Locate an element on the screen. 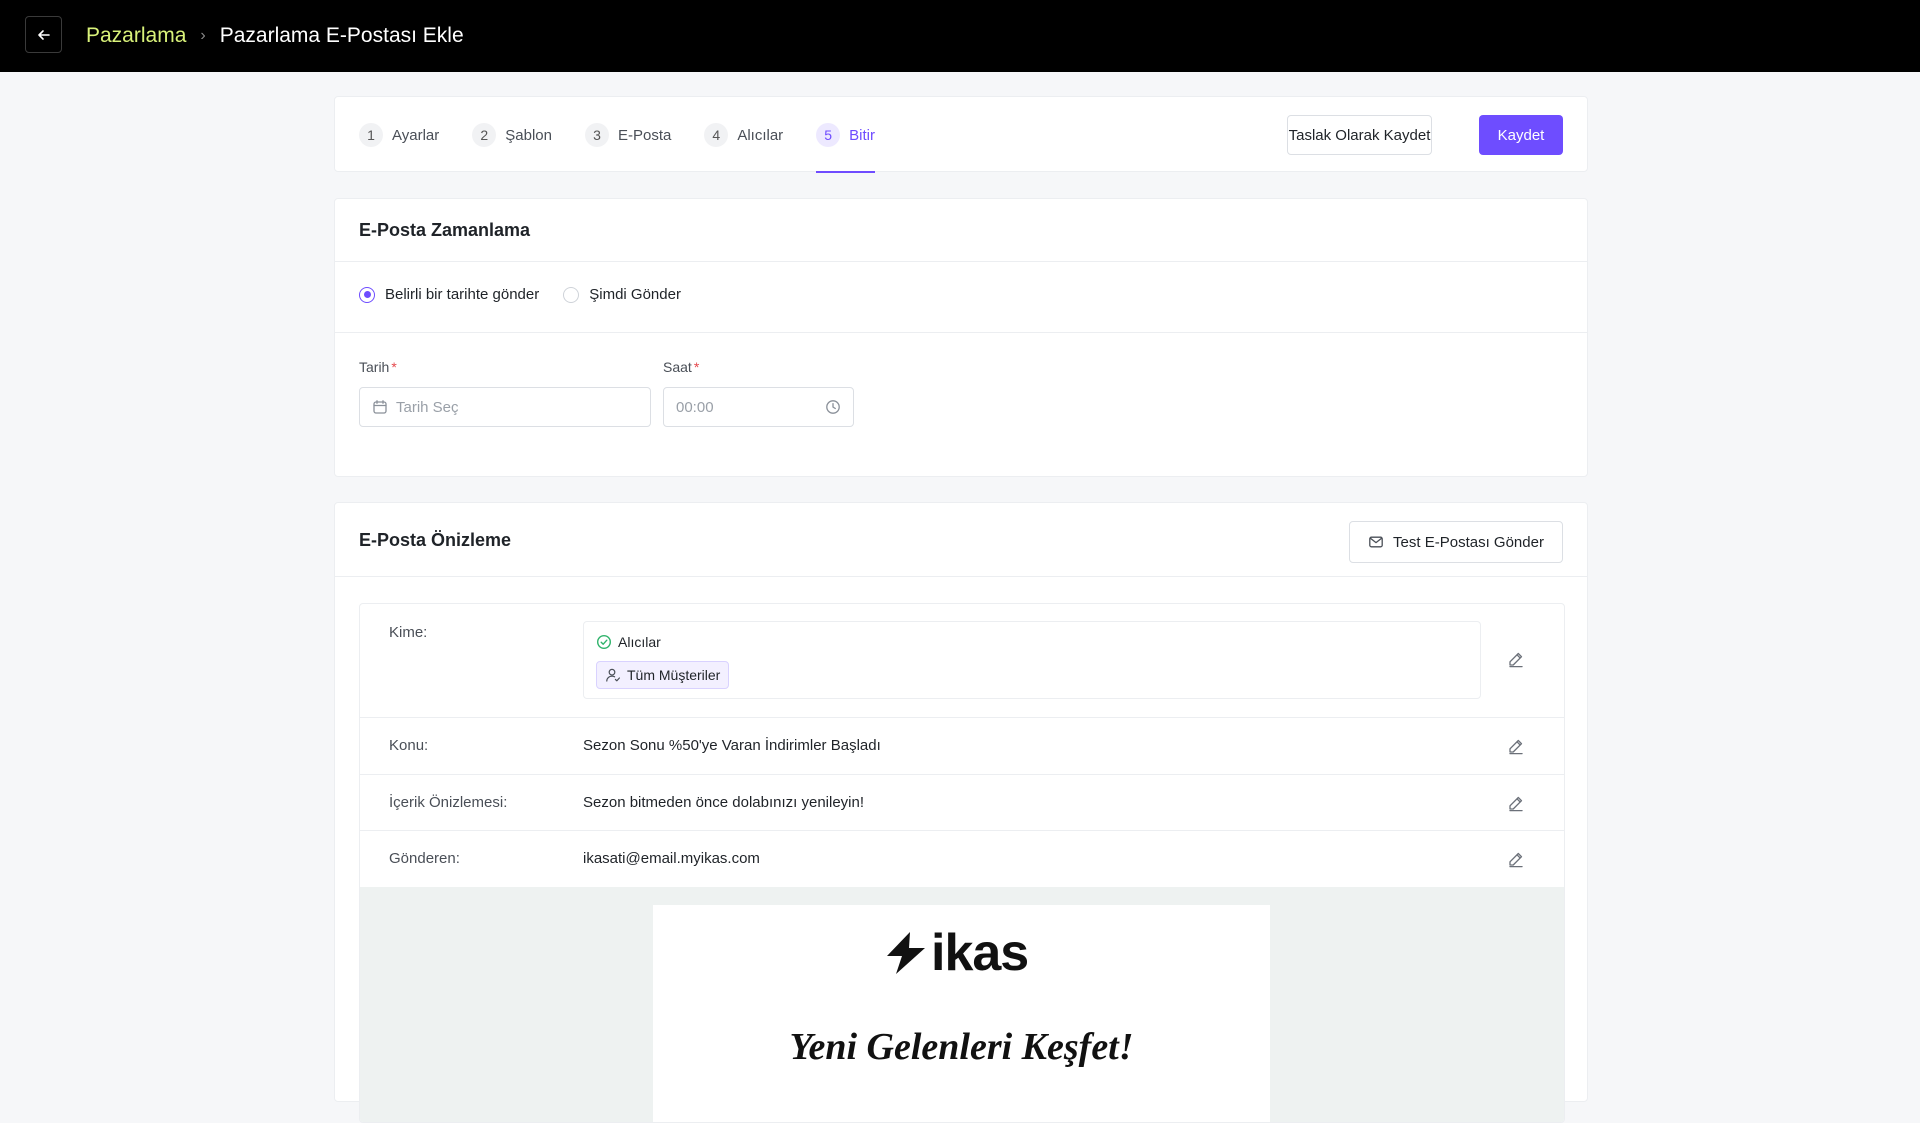  meta-key-subject: Konu: is located at coordinates (409, 745).